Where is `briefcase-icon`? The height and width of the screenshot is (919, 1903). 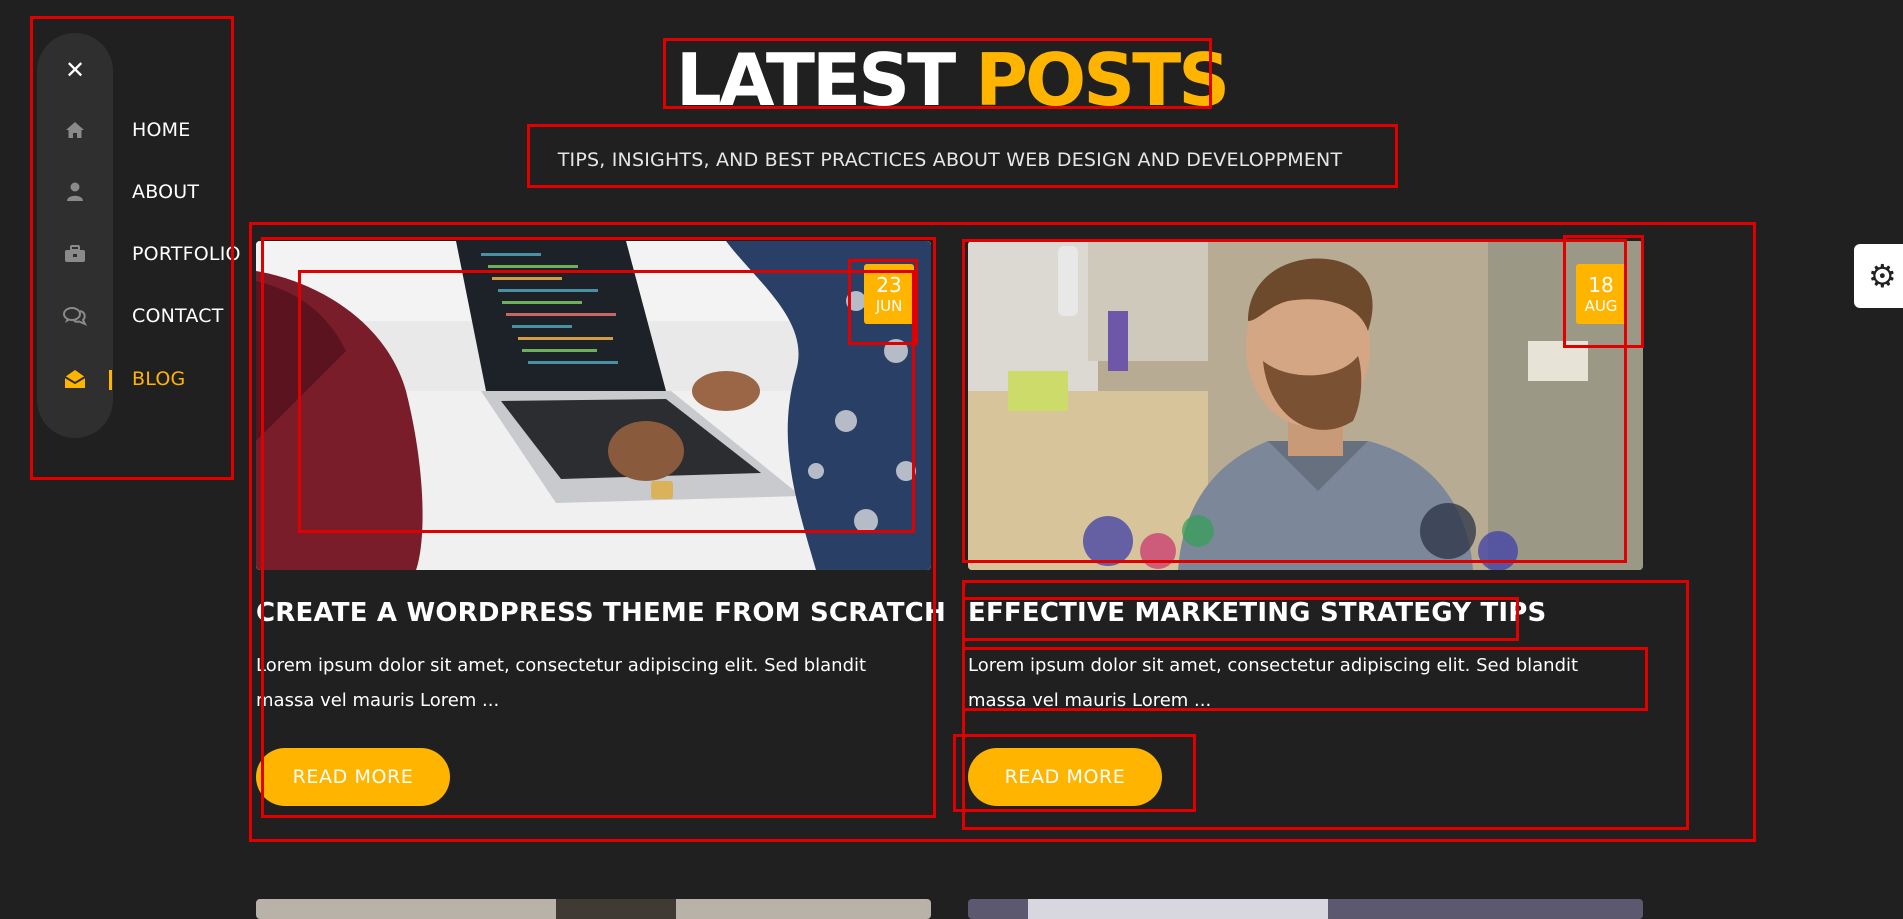 briefcase-icon is located at coordinates (75, 254).